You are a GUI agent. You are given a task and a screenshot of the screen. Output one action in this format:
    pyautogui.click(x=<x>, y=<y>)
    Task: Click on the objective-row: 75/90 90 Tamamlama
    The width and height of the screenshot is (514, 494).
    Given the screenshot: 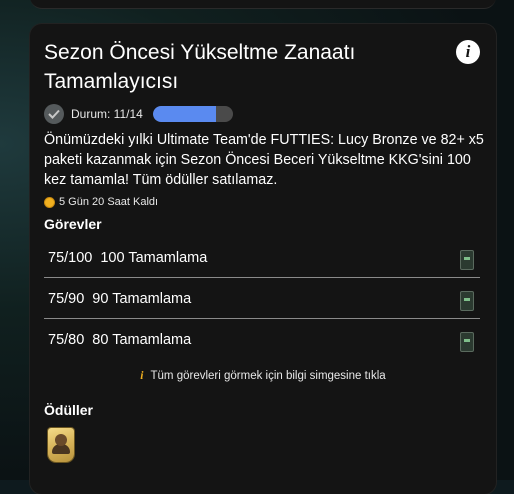 What is the action you would take?
    pyautogui.click(x=262, y=299)
    